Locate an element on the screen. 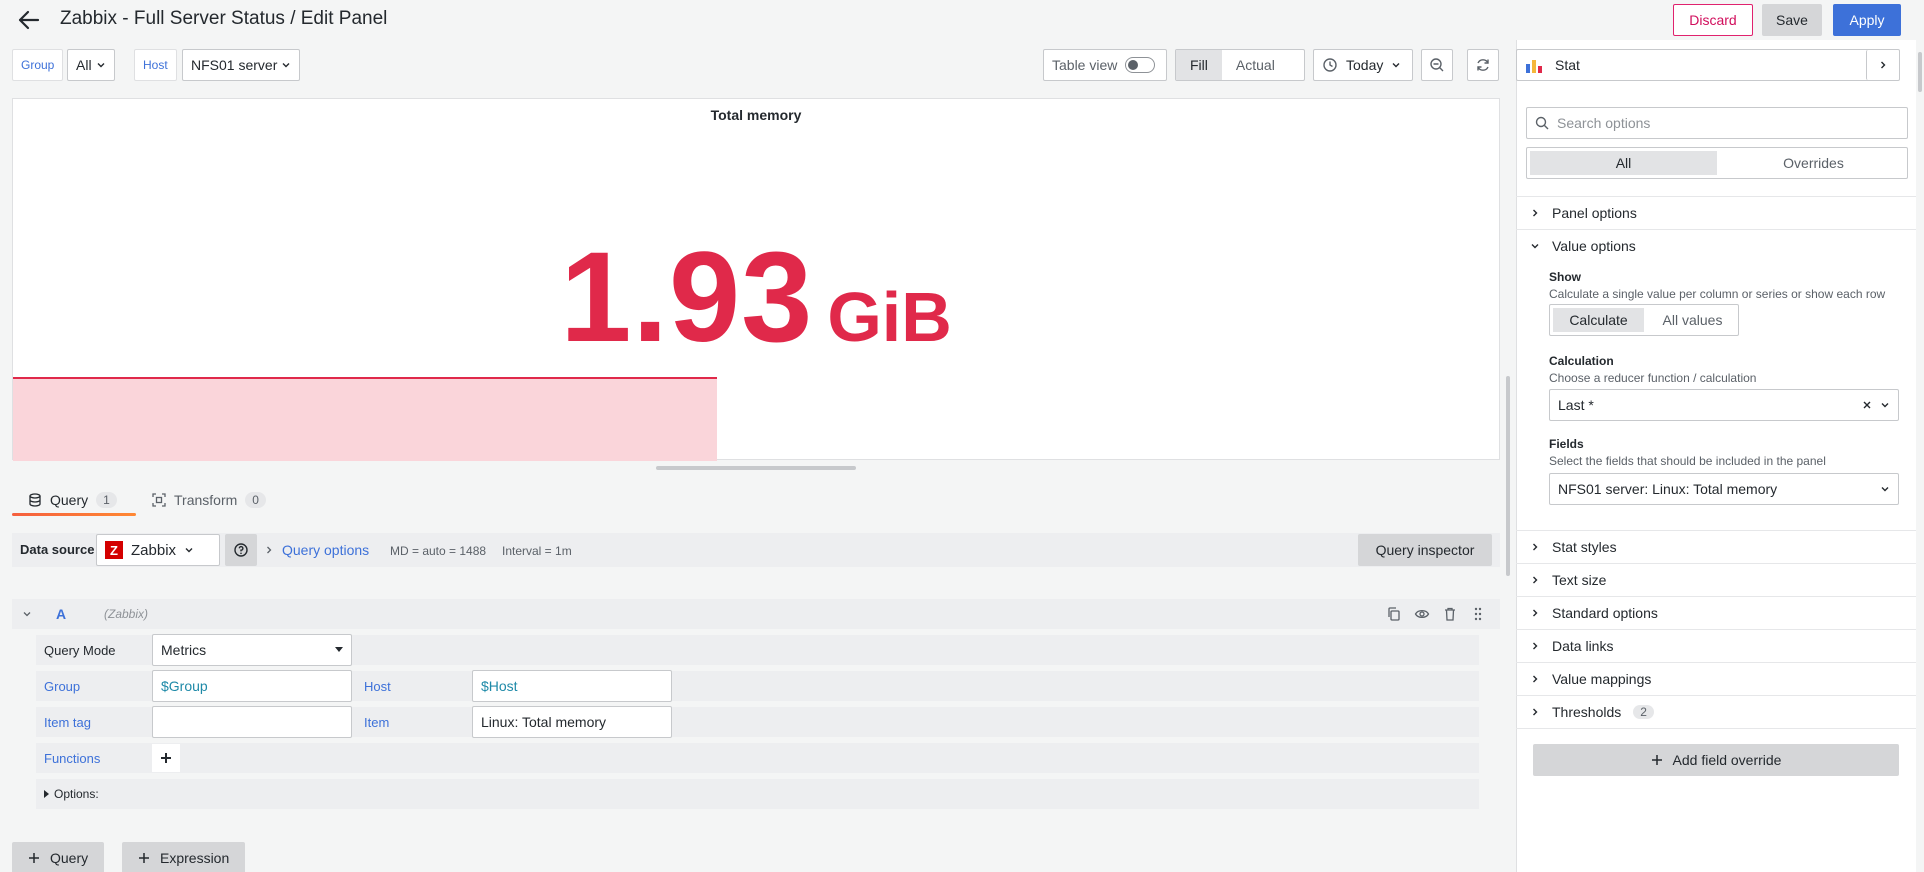 This screenshot has height=872, width=1924. fields-select: NFS01 server: Linux: Total memory is located at coordinates (1724, 489).